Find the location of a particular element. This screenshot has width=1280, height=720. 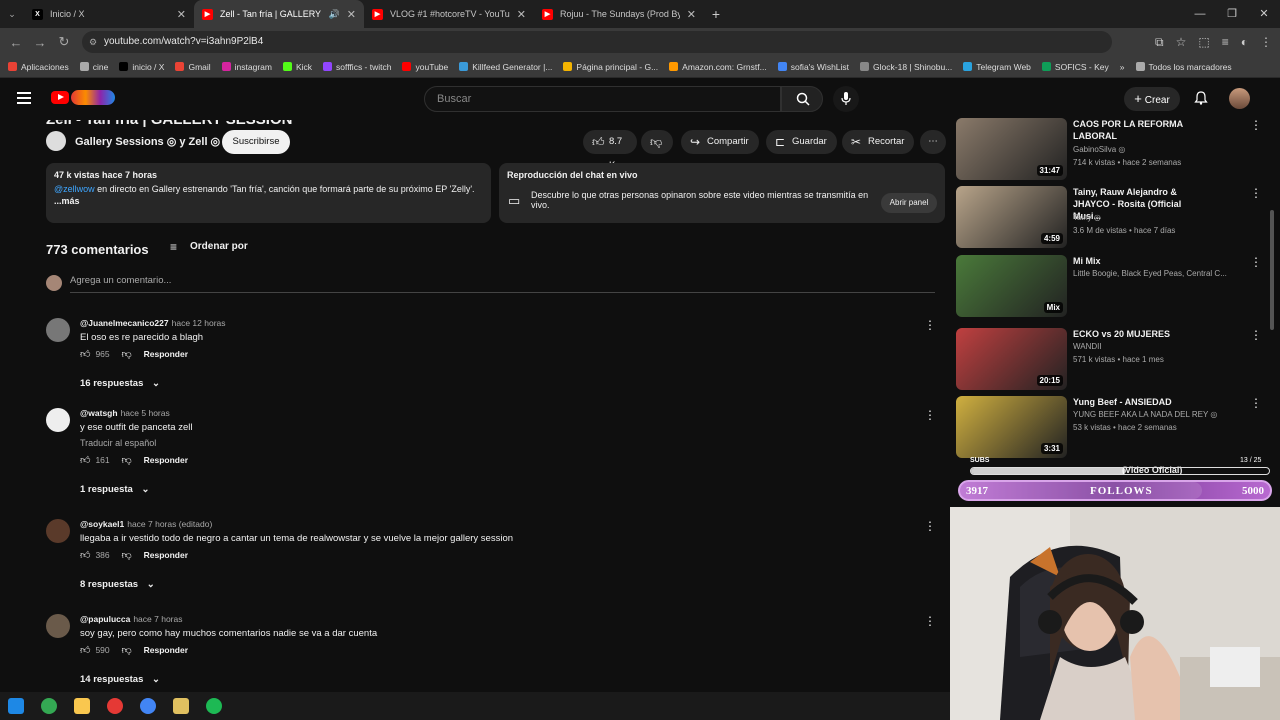

spotify-icon is located at coordinates (214, 706).